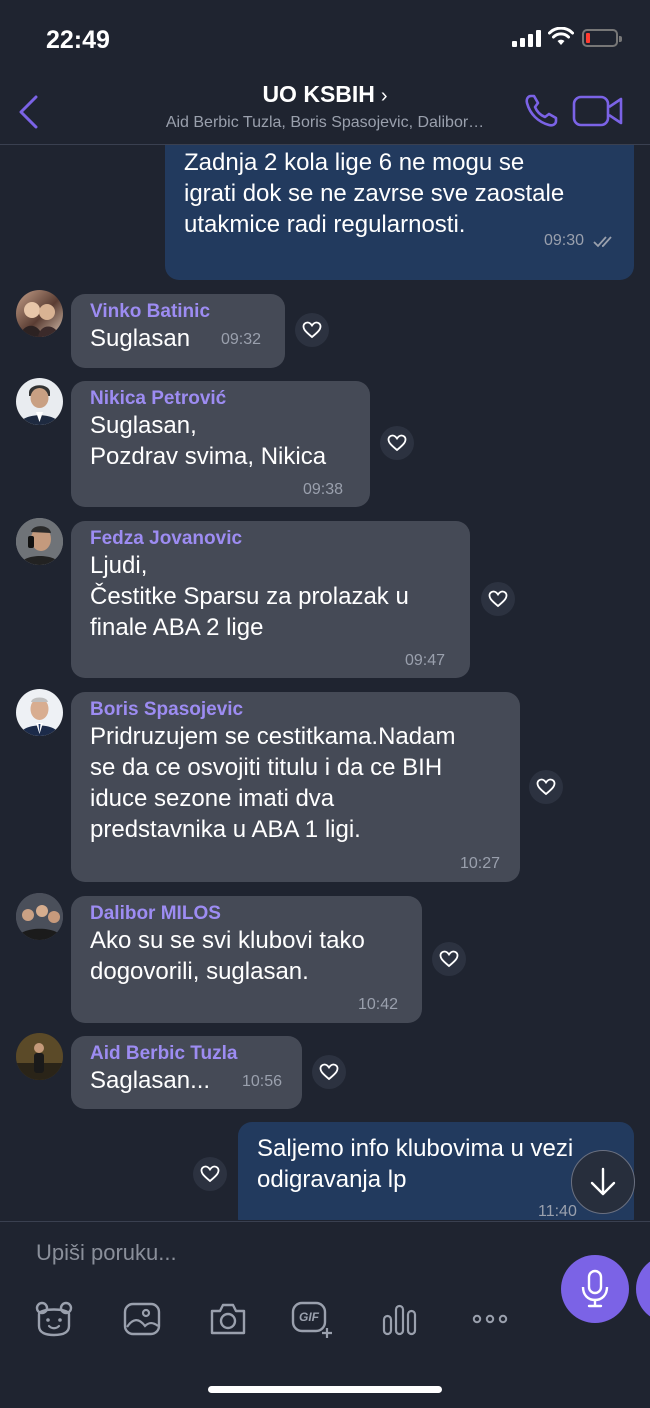 The image size is (650, 1408). Describe the element at coordinates (490, 1319) in the screenshot. I see `more-icon` at that location.